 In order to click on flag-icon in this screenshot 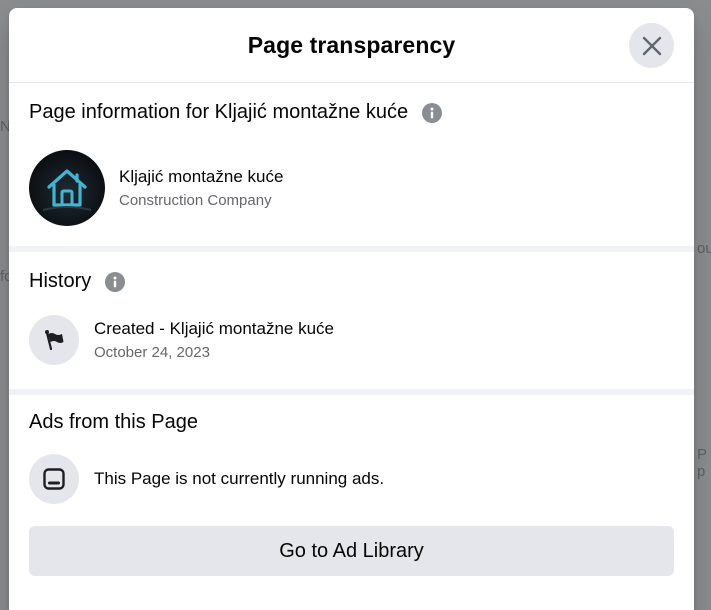, I will do `click(54, 340)`.